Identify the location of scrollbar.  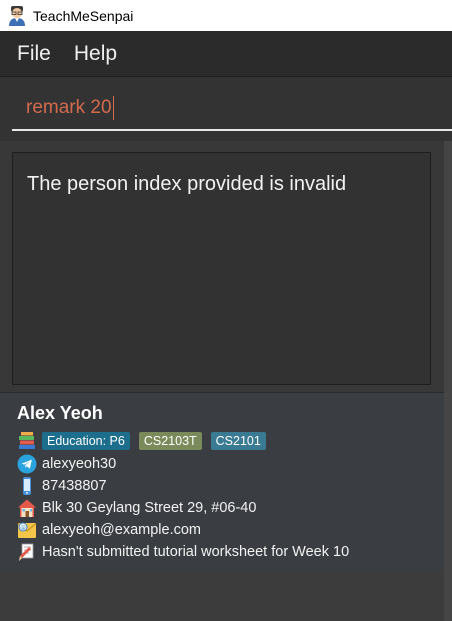
(448, 381).